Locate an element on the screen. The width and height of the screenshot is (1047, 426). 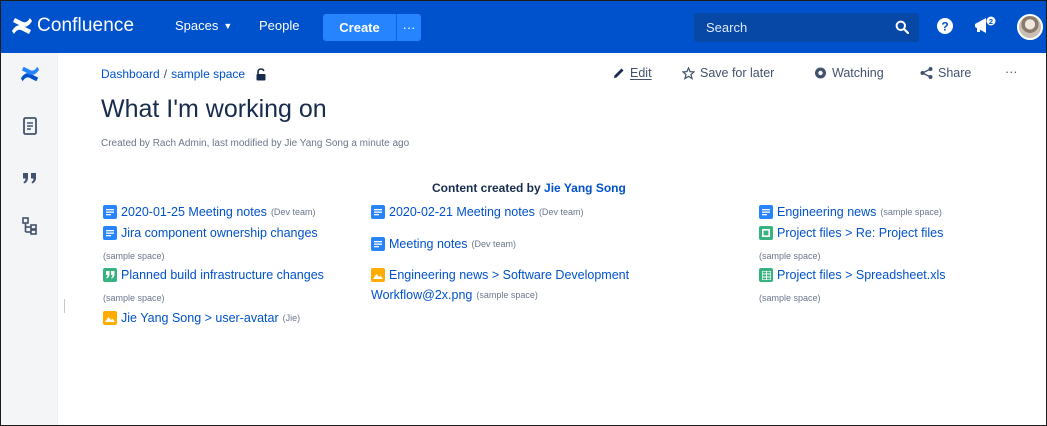
share-button: Share is located at coordinates (945, 73).